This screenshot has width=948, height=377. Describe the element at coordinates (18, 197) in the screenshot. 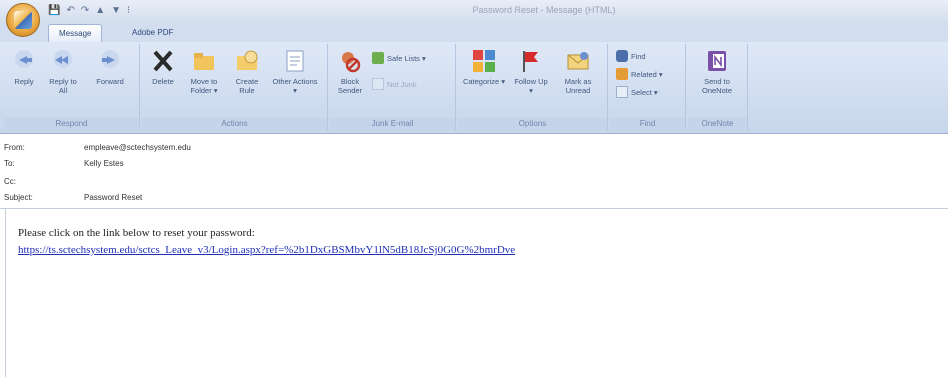

I see `subject-label: Subject:` at that location.